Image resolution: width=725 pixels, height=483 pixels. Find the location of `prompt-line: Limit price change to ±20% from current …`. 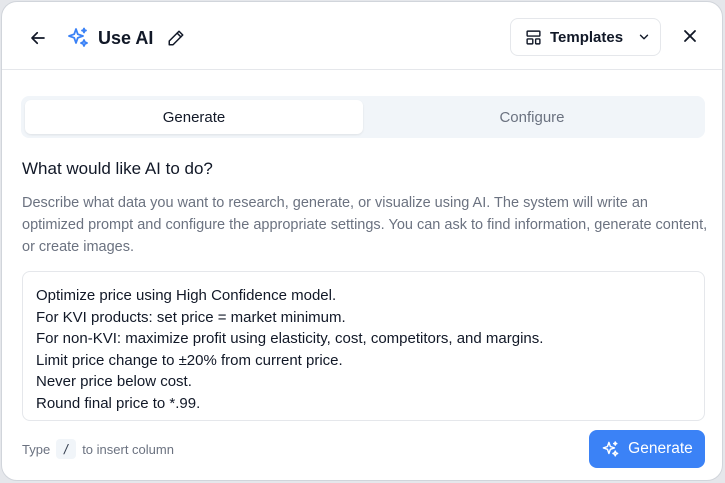

prompt-line: Limit price change to ±20% from current … is located at coordinates (189, 360).